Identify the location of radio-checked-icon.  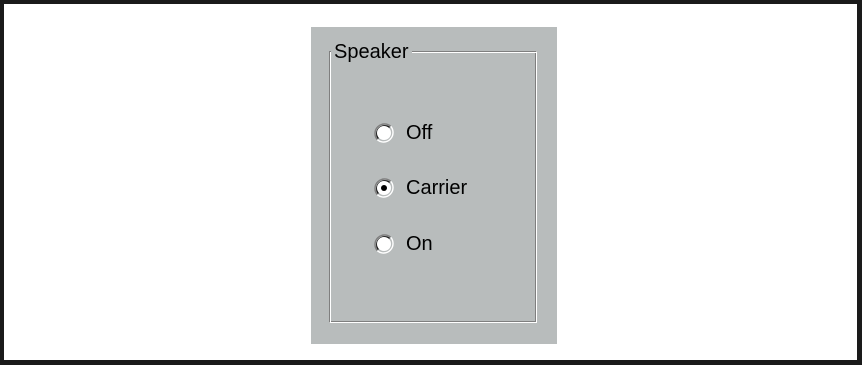
(384, 188).